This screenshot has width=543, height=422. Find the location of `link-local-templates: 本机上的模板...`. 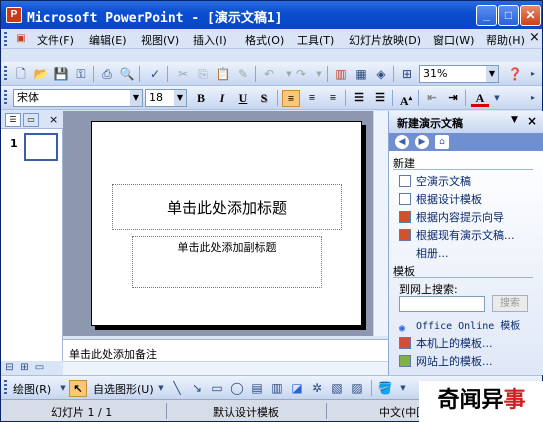

link-local-templates: 本机上的模板... is located at coordinates (446, 343).